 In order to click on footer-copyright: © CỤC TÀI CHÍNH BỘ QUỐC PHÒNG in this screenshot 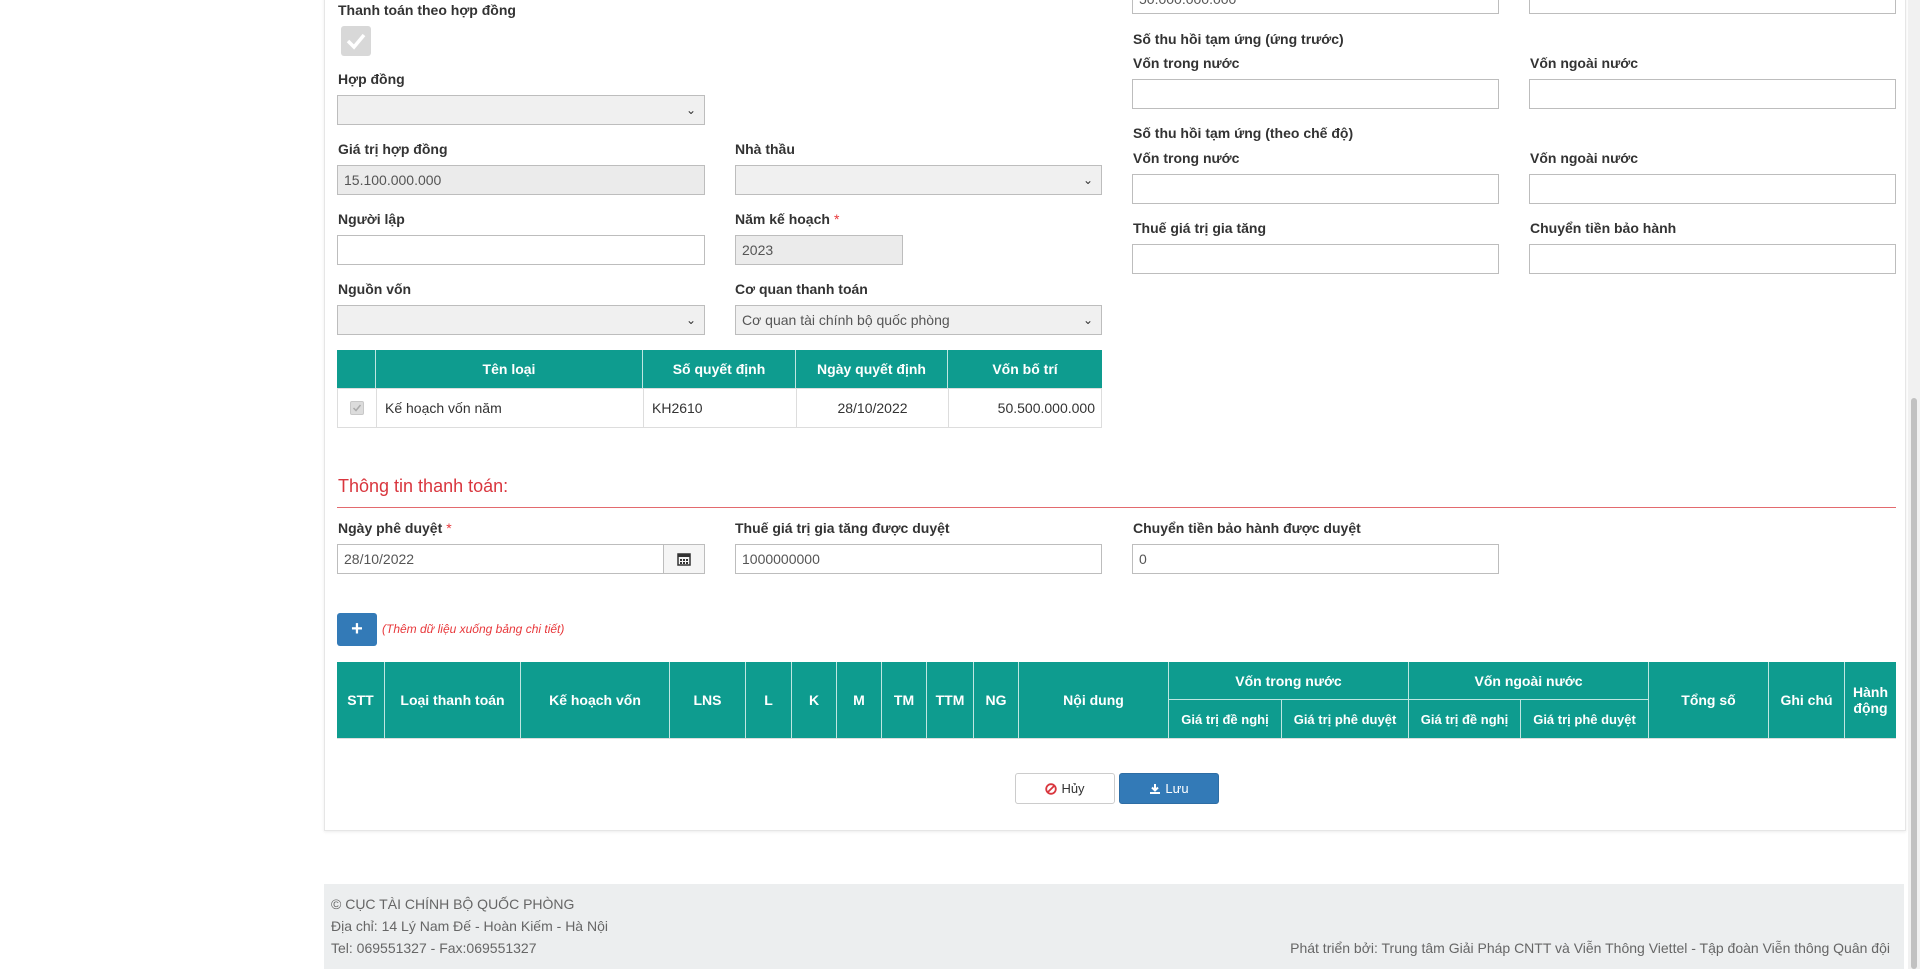, I will do `click(453, 904)`.